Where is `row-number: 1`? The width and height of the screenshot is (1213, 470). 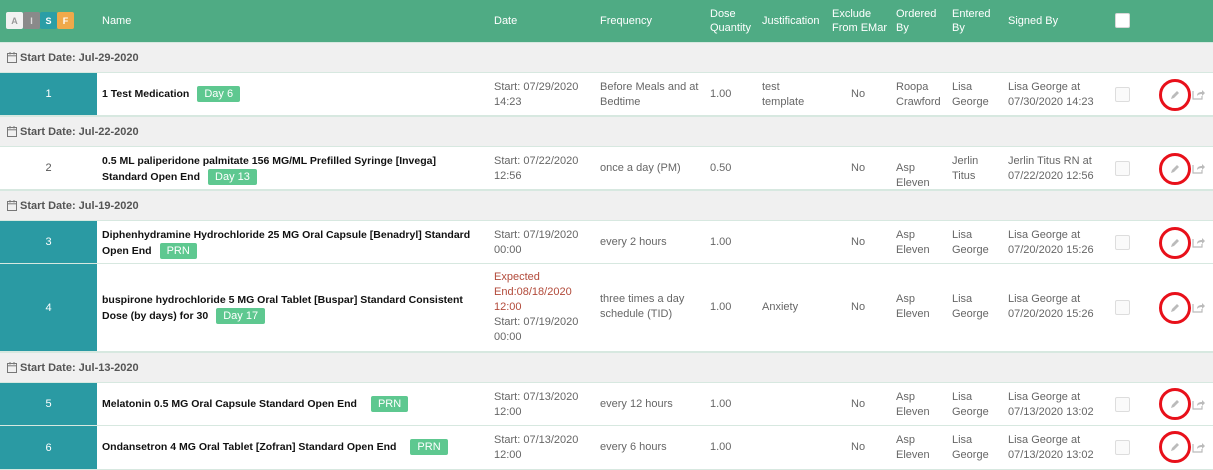 row-number: 1 is located at coordinates (48, 94).